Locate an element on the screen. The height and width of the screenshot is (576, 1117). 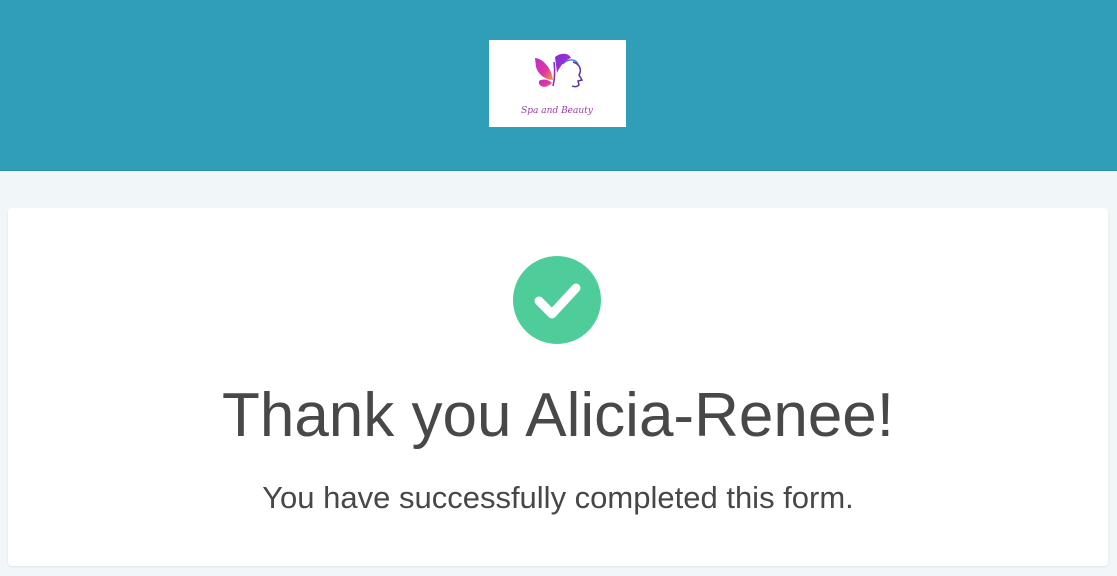
check-circle-icon is located at coordinates (557, 300).